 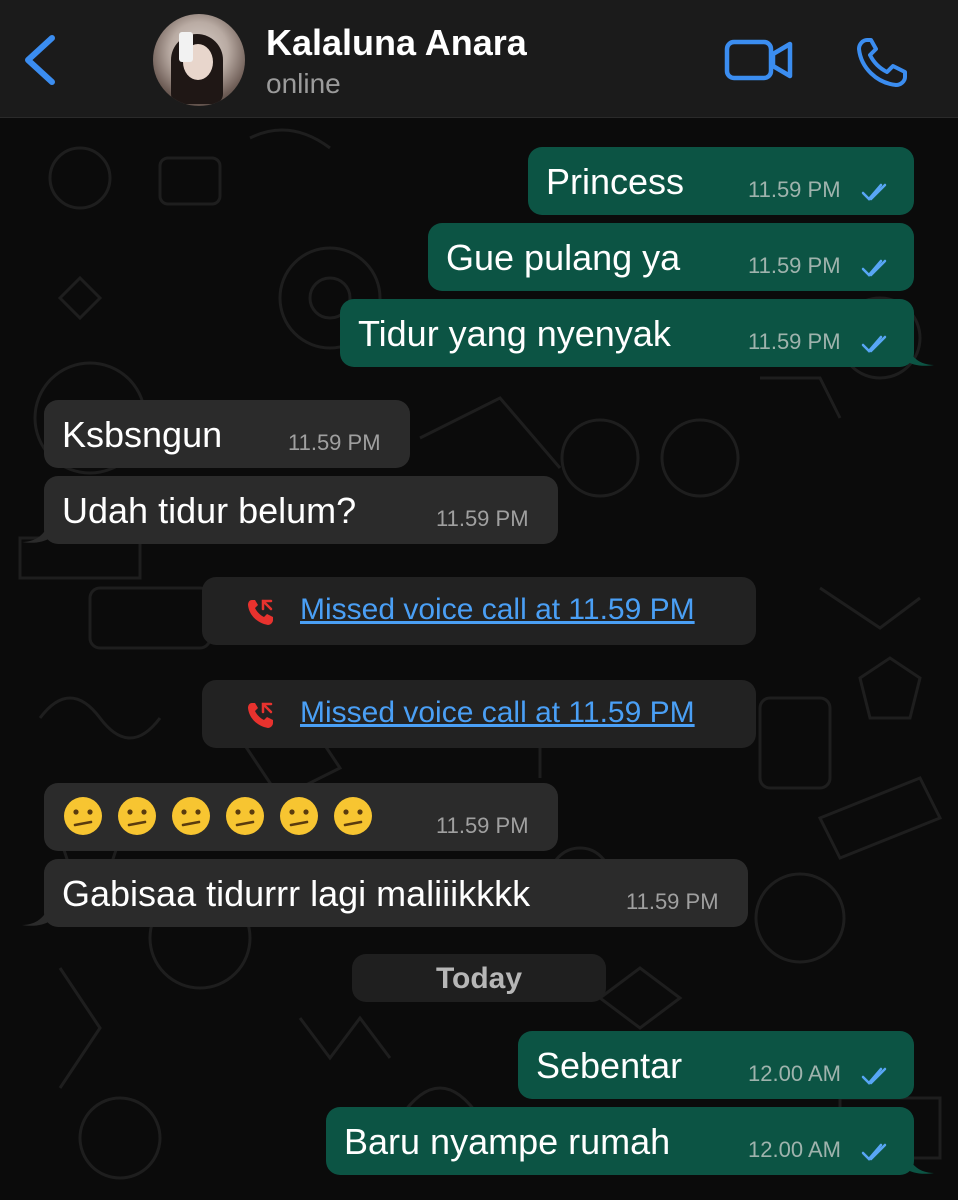 I want to click on message-text: Baru nyampe rumah, so click(x=507, y=1141).